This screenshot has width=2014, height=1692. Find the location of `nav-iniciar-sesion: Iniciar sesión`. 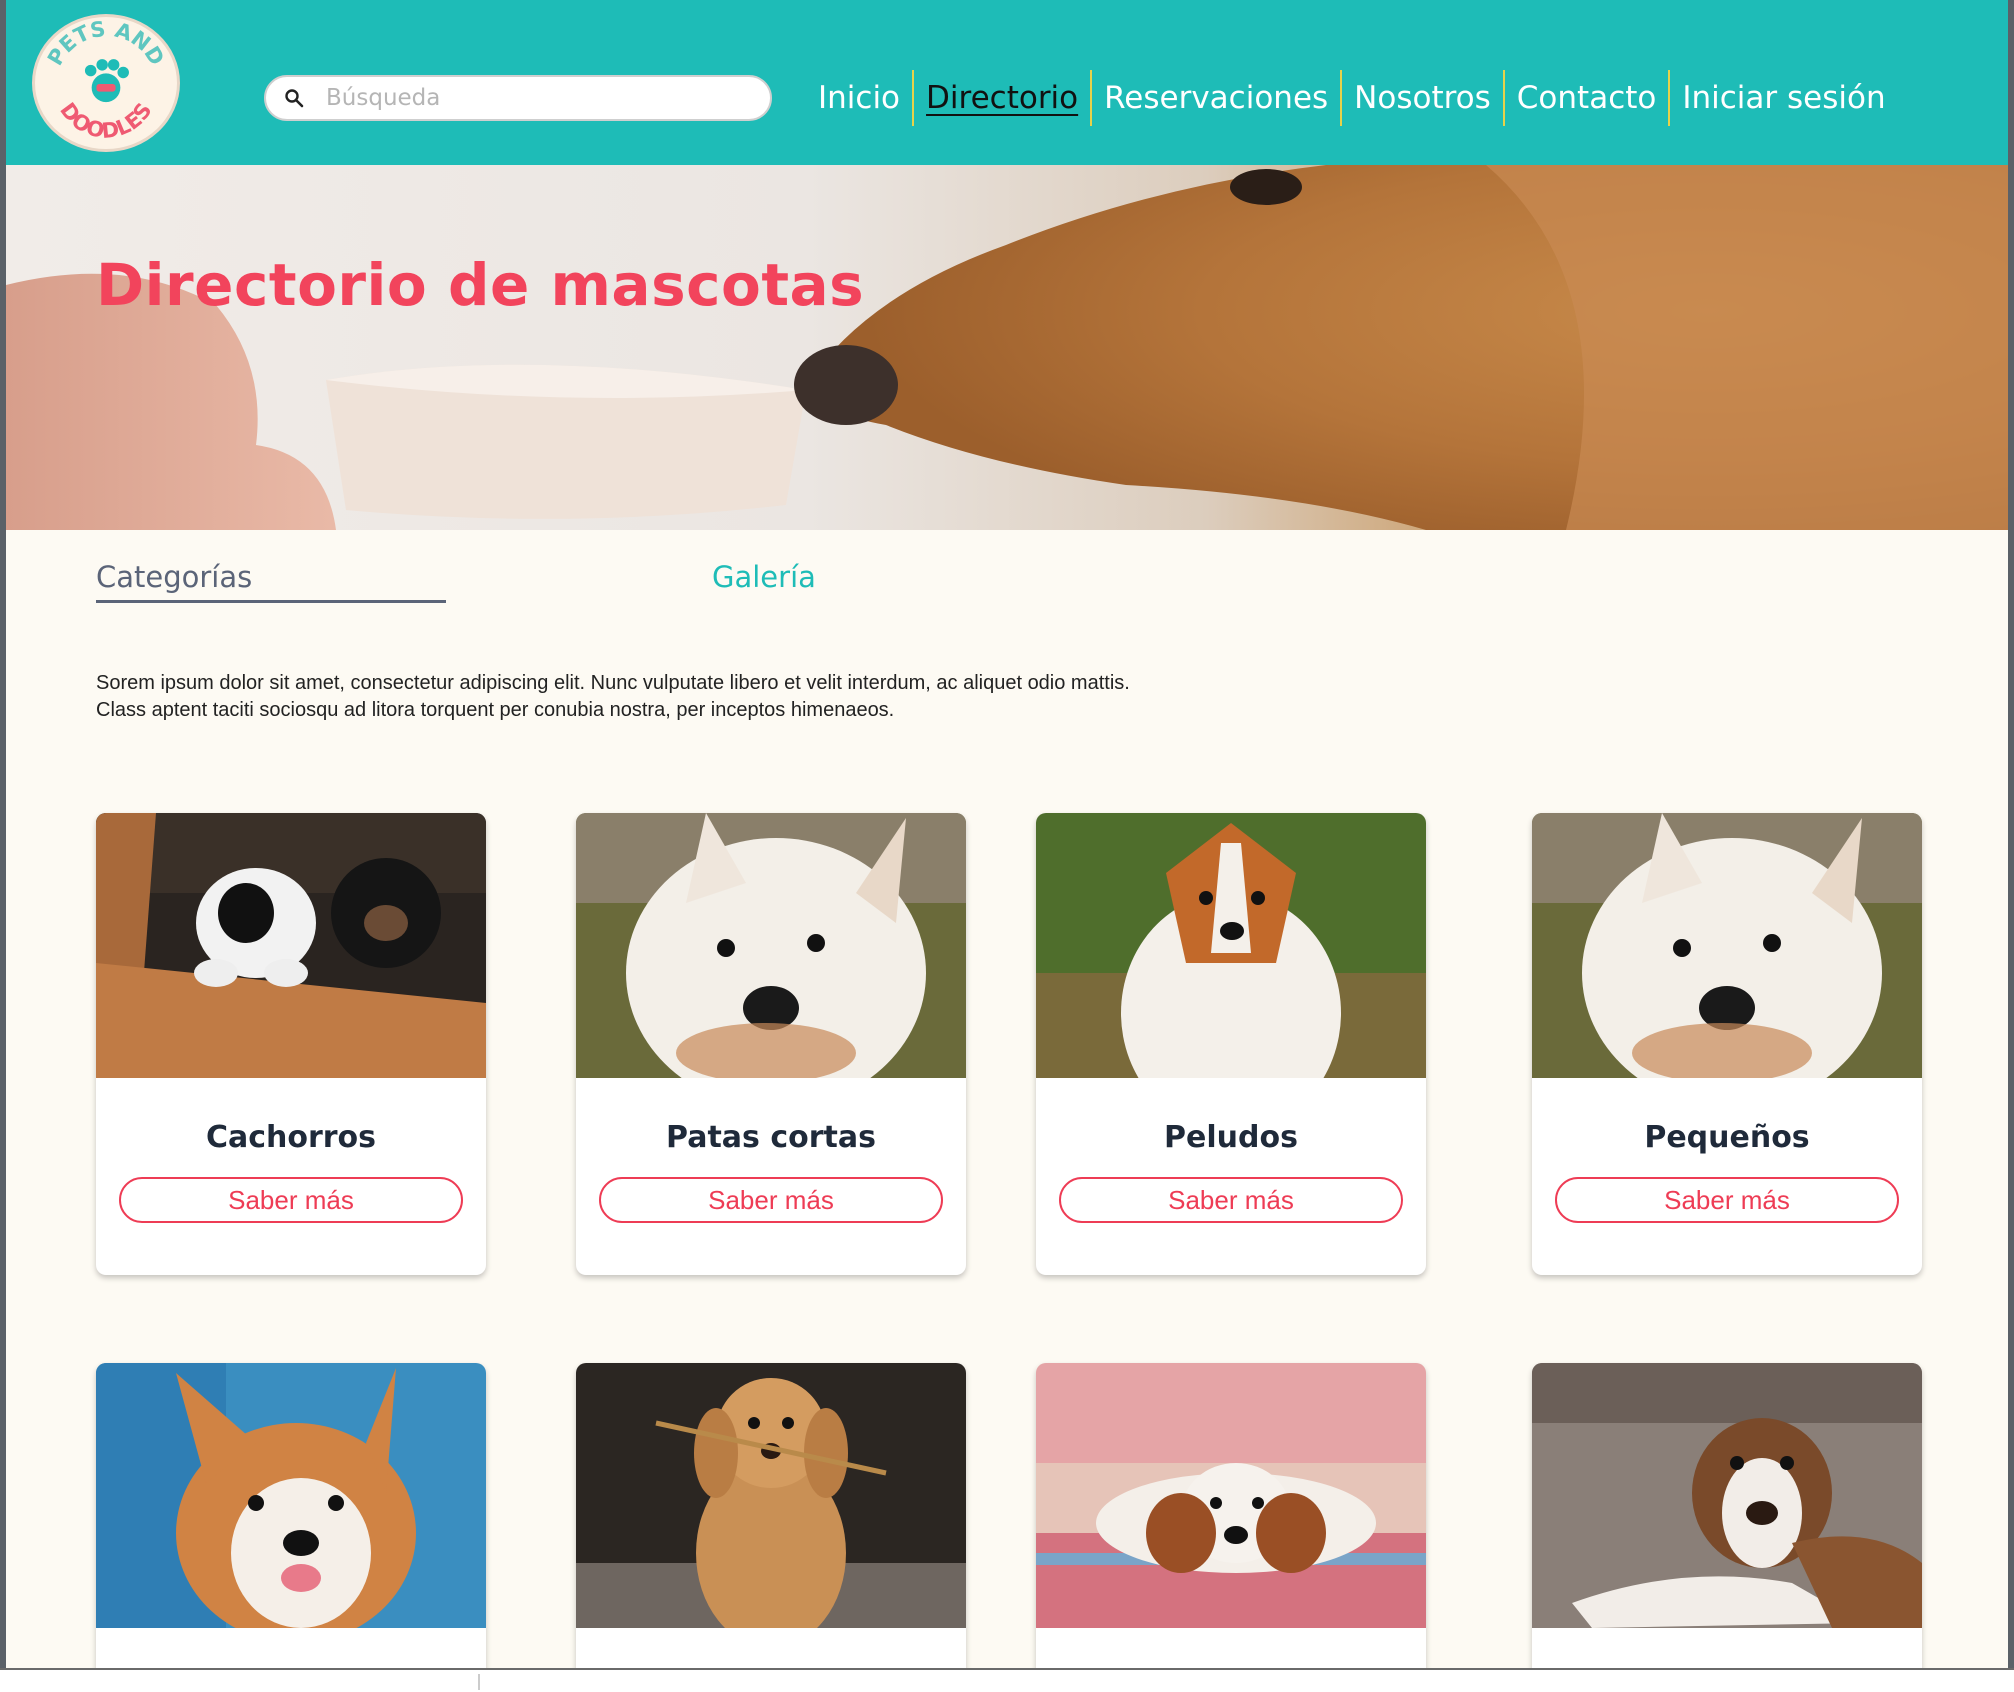

nav-iniciar-sesion: Iniciar sesión is located at coordinates (1782, 98).